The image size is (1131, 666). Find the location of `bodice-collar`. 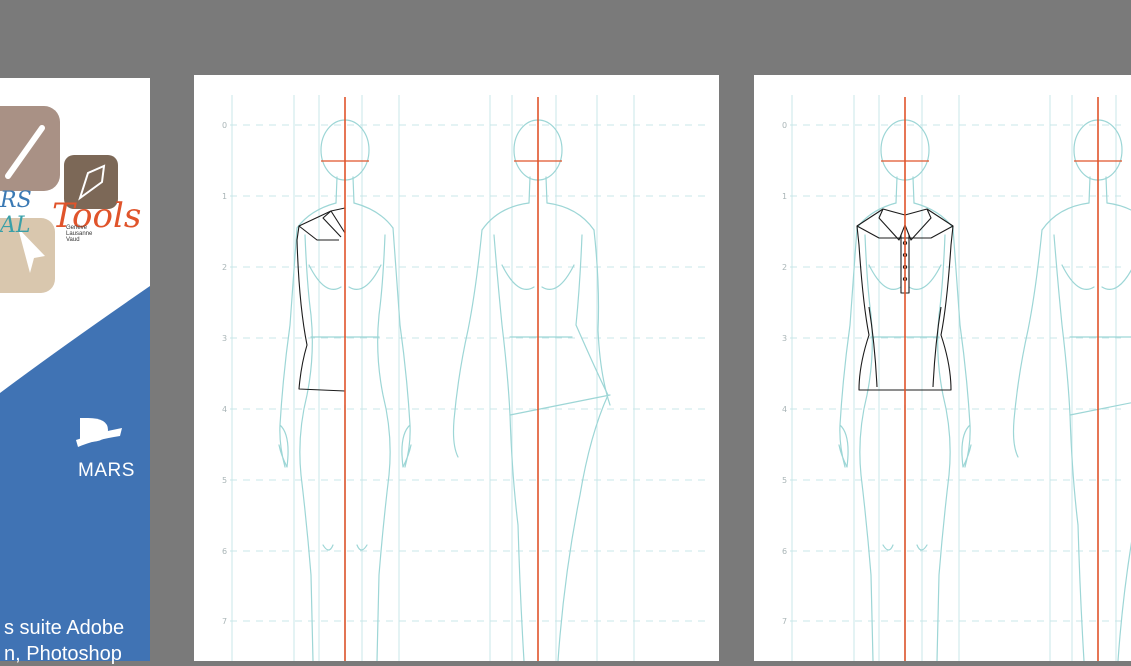

bodice-collar is located at coordinates (334, 222).